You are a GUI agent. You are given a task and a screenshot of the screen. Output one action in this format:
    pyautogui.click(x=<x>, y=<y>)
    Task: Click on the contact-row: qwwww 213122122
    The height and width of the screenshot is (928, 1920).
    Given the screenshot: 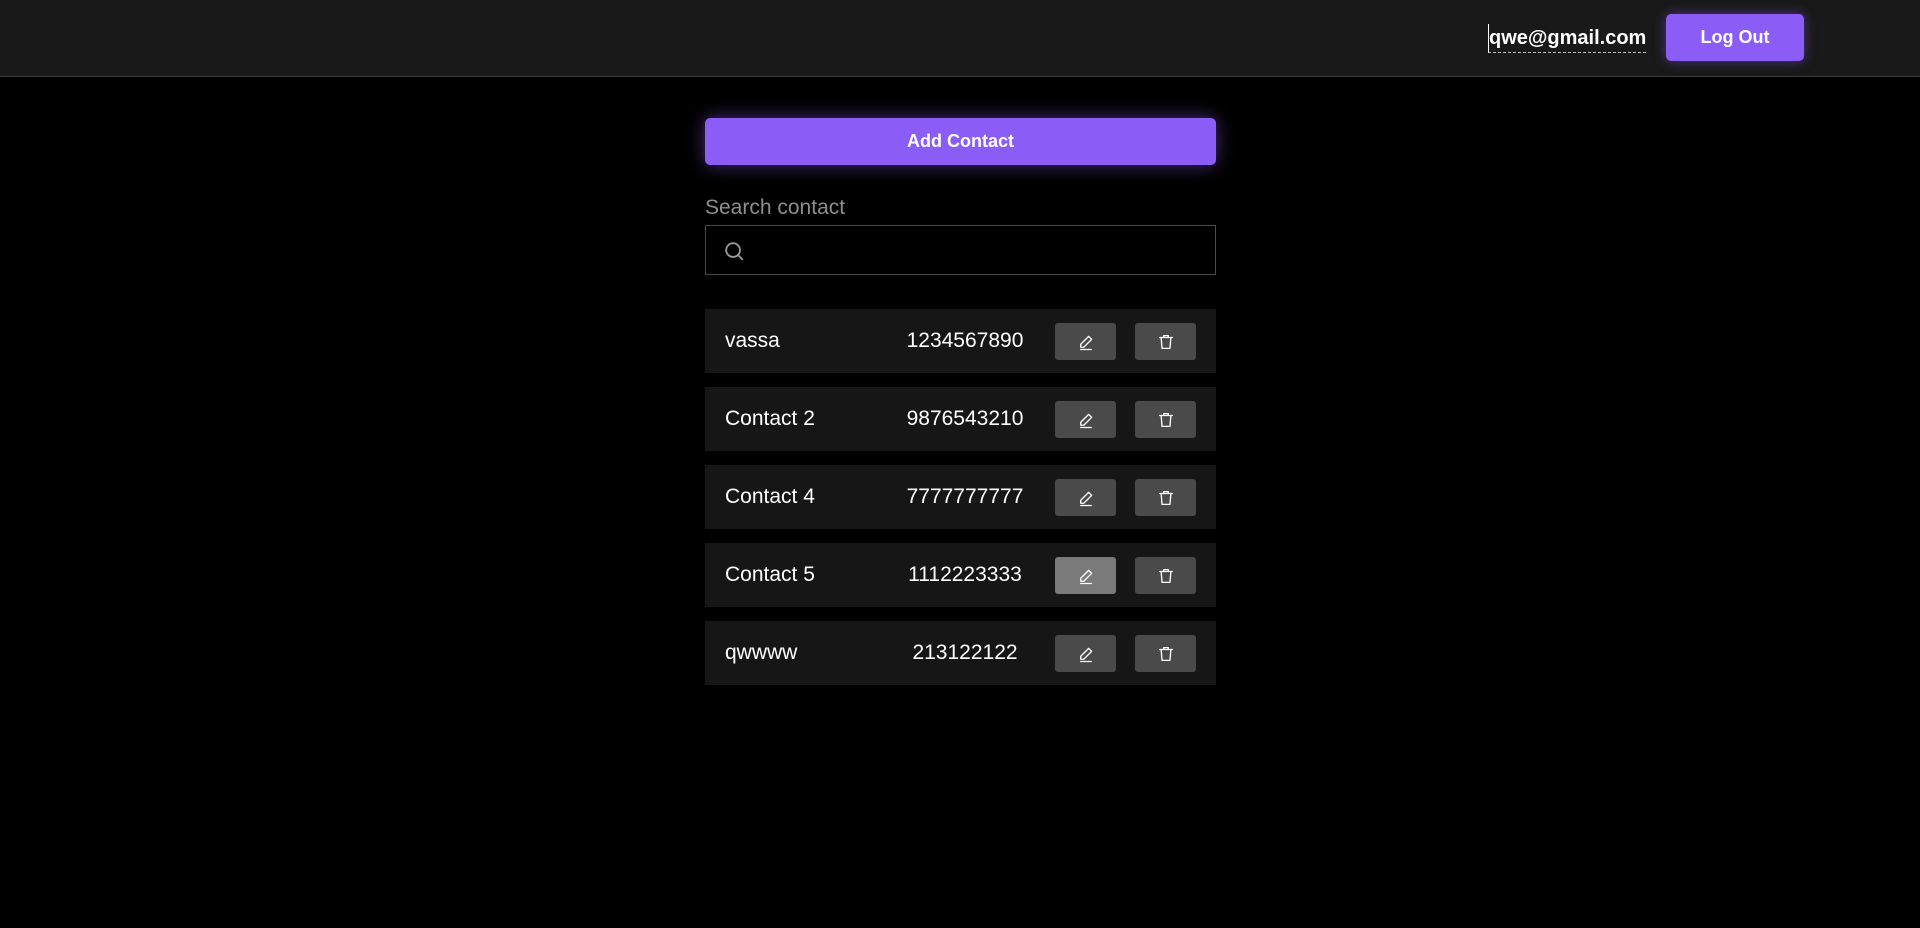 What is the action you would take?
    pyautogui.click(x=960, y=653)
    